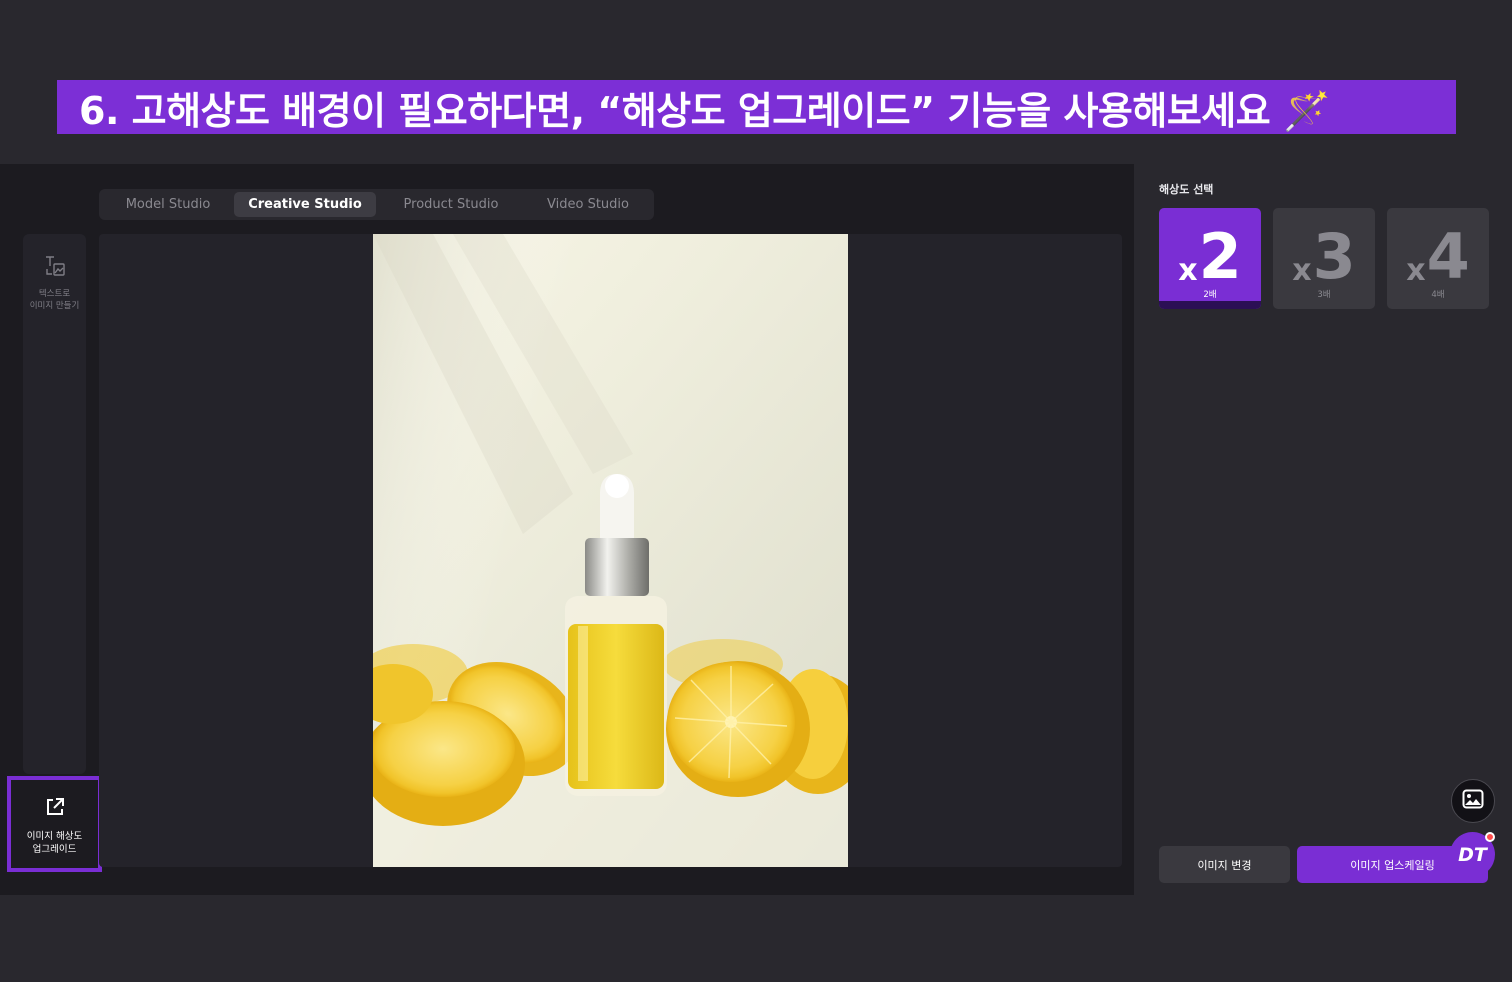 This screenshot has height=982, width=1512. I want to click on text-image-icon, so click(55, 268).